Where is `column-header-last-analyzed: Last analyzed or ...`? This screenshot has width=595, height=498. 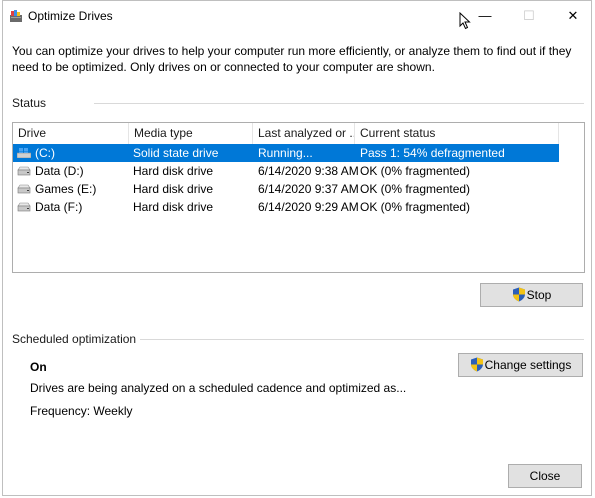 column-header-last-analyzed: Last analyzed or ... is located at coordinates (304, 133).